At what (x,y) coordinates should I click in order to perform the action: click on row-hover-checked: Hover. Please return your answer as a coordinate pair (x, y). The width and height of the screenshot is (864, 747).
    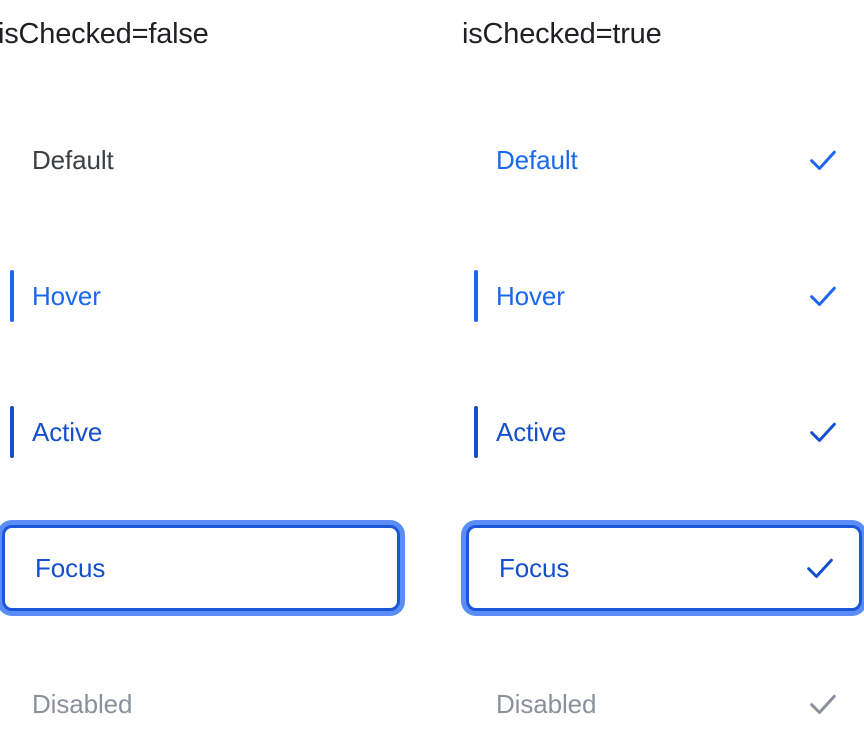
    Looking at the image, I should click on (664, 296).